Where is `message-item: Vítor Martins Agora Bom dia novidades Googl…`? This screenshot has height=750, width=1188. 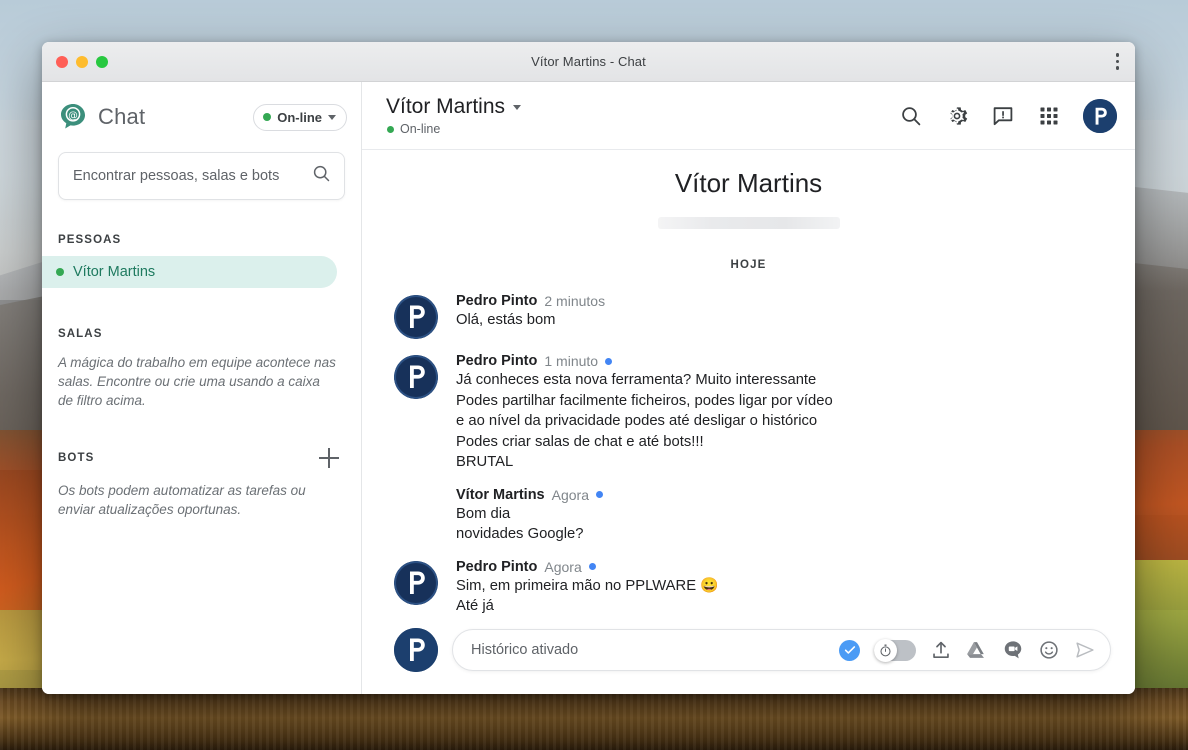
message-item: Vítor Martins Agora Bom dia novidades Googl… is located at coordinates (748, 516).